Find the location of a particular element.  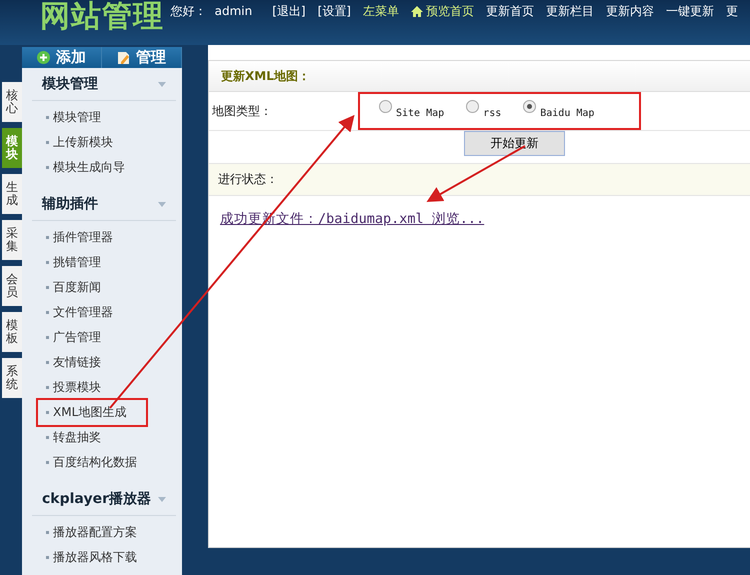

menu-item: 广告管理 is located at coordinates (92, 337).